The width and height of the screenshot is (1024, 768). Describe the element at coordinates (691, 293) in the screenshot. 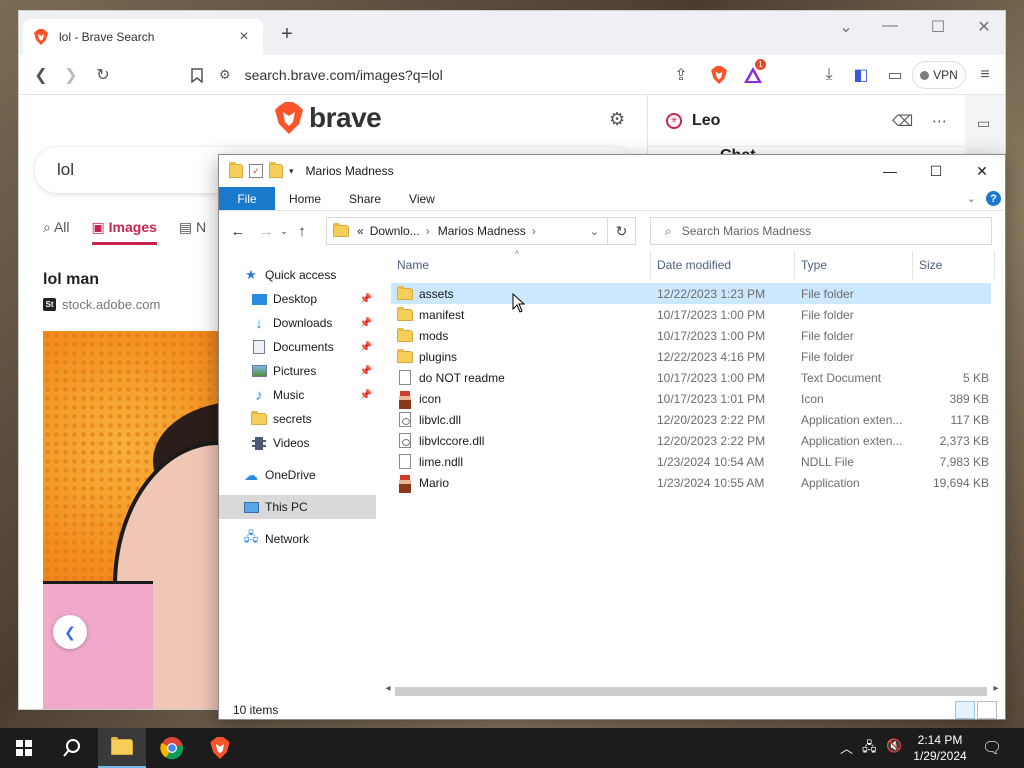

I see `file-row: assets 12/22/2023 1:23 PM File folder` at that location.